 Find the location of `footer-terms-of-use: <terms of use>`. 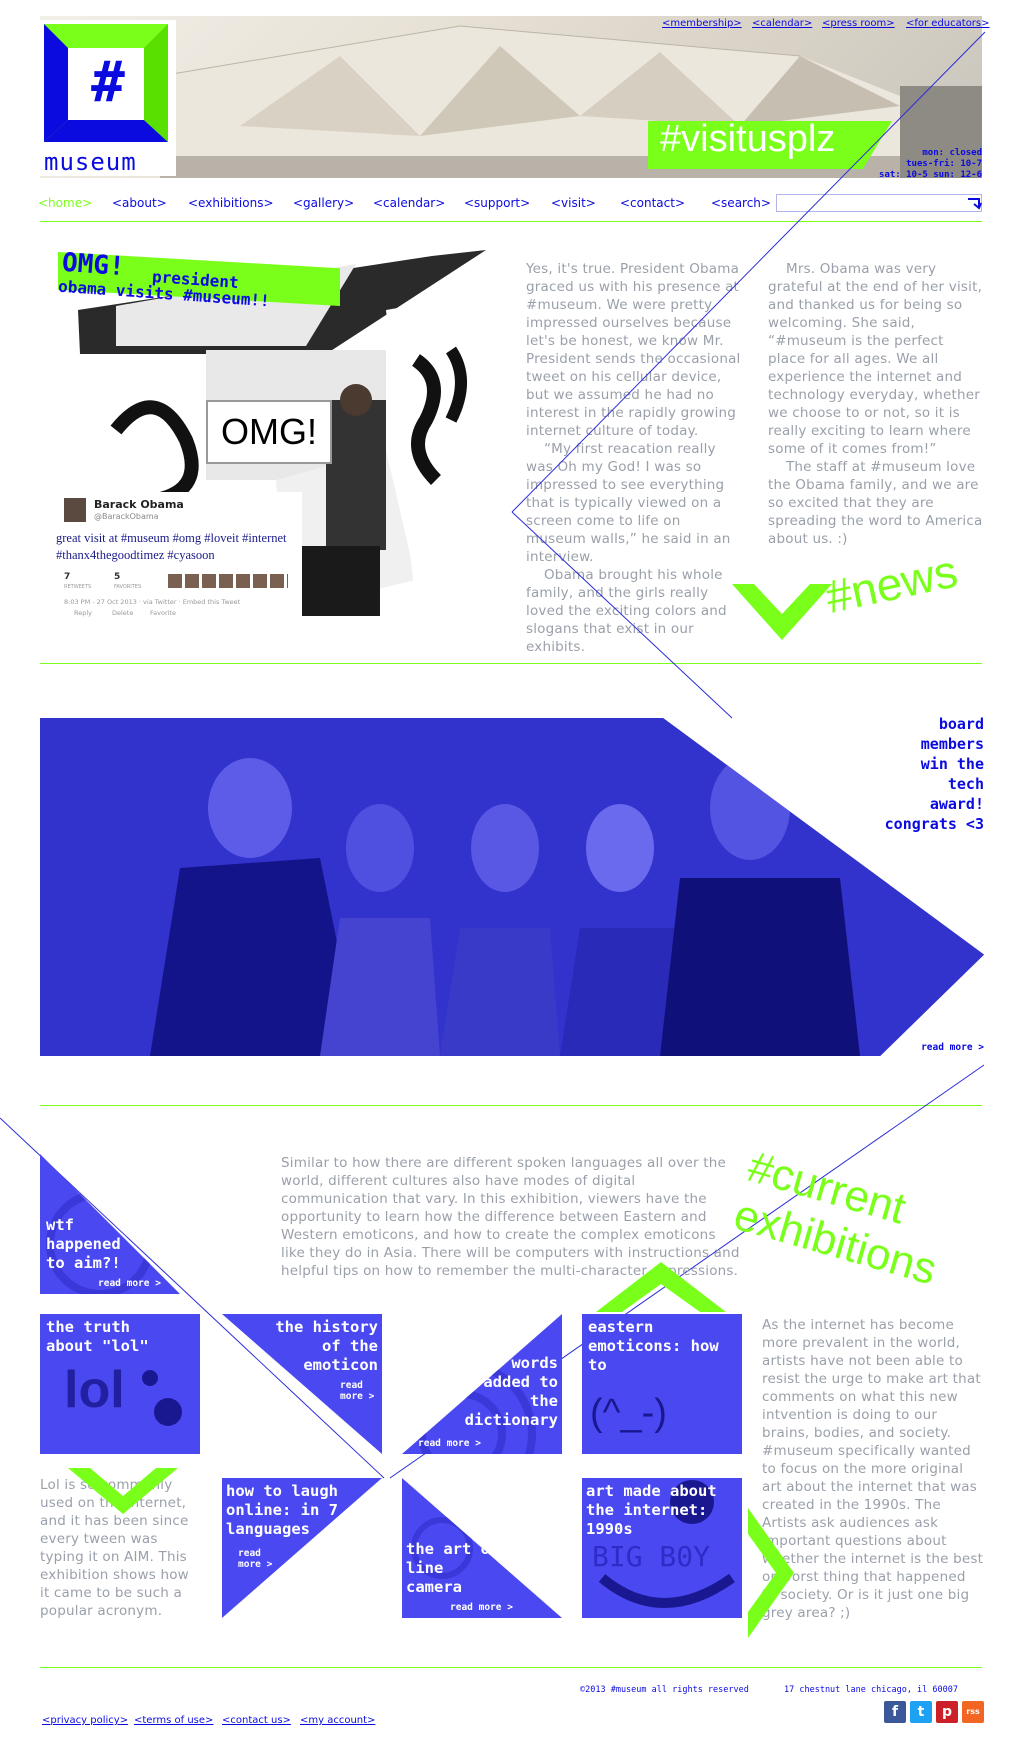

footer-terms-of-use: <terms of use> is located at coordinates (173, 1720).